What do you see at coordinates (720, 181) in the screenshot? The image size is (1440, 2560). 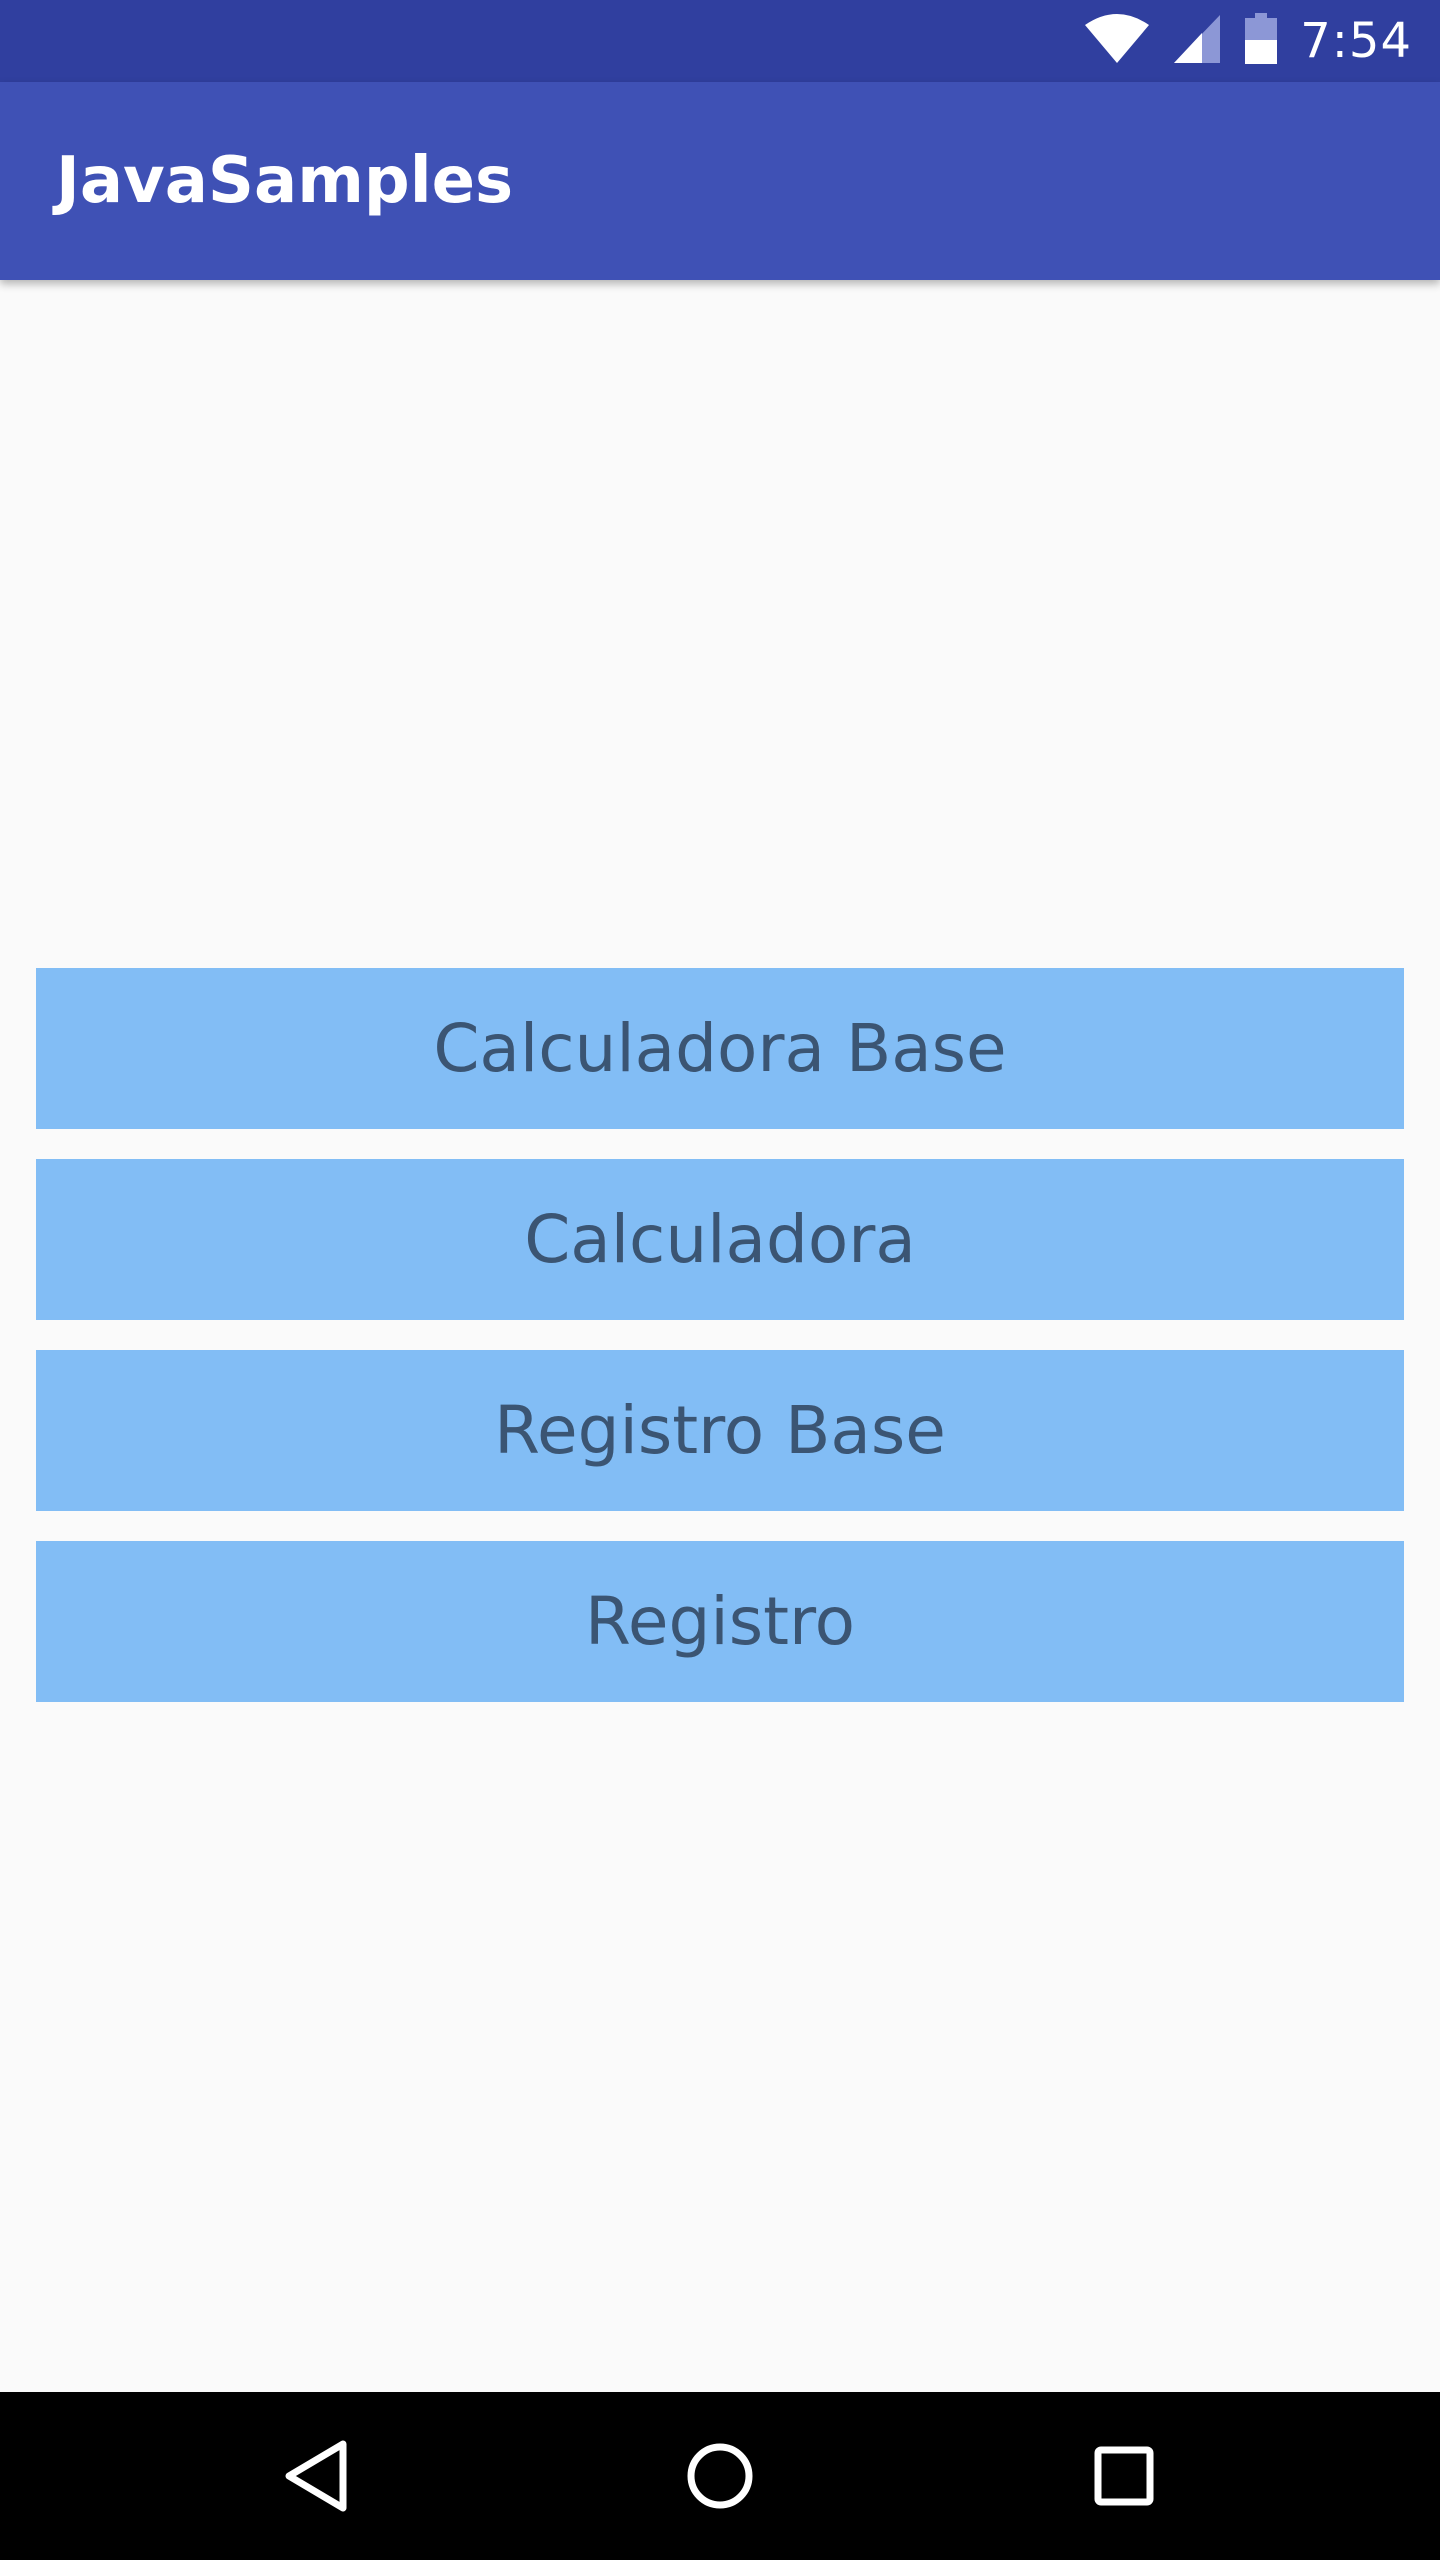 I see `app-bar: JavaSamples` at bounding box center [720, 181].